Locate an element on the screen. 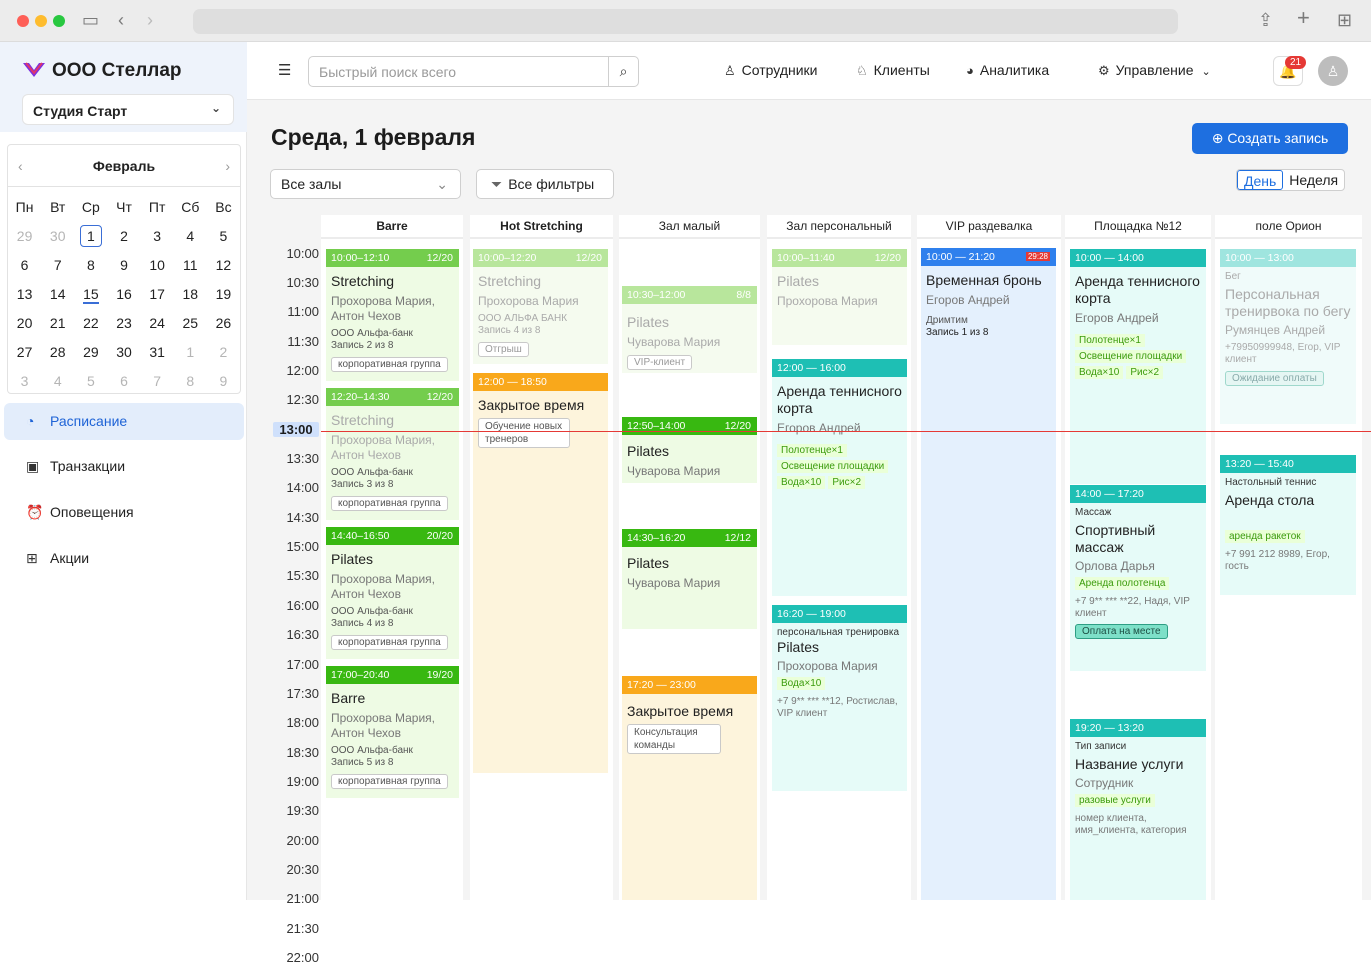 Image resolution: width=1371 pixels, height=965 pixels. event-type: Настольный теннис is located at coordinates (1271, 482).